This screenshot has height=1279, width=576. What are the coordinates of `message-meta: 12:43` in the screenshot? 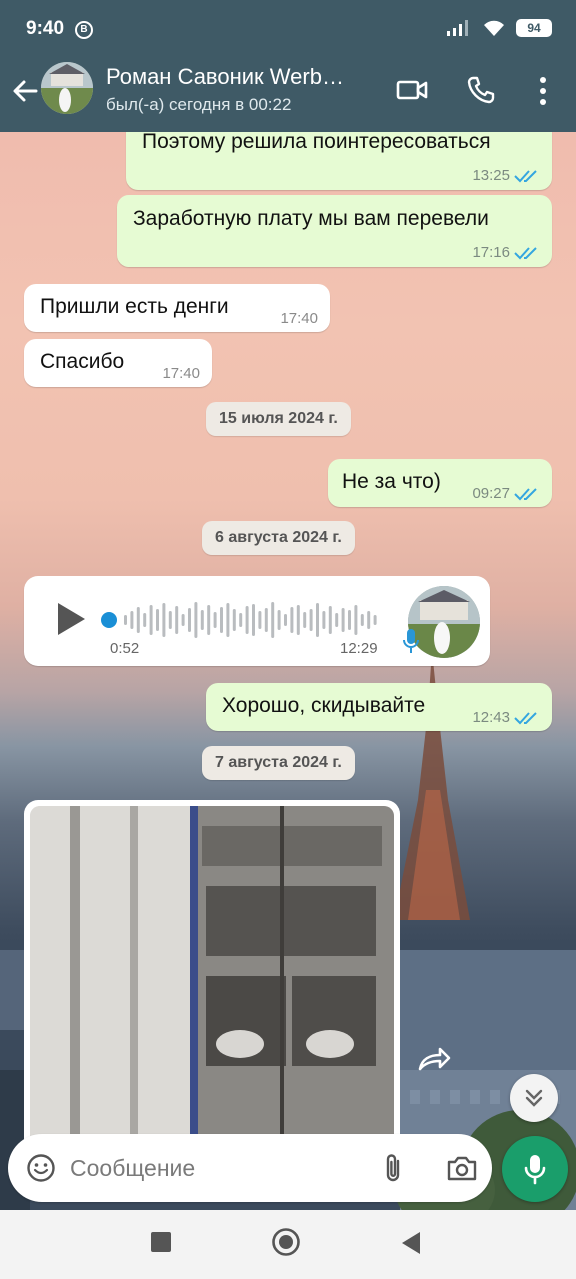 It's located at (506, 717).